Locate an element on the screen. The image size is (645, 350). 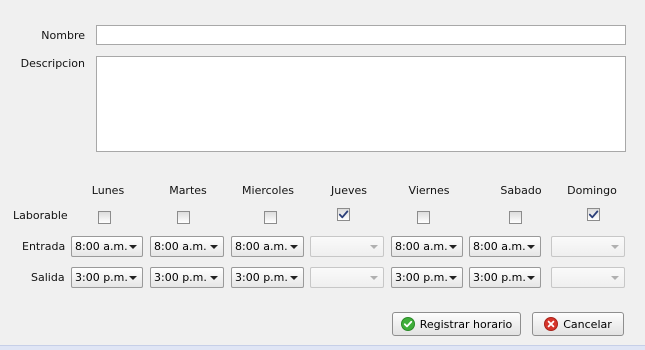
laborable-checkbox-jueves is located at coordinates (343, 214).